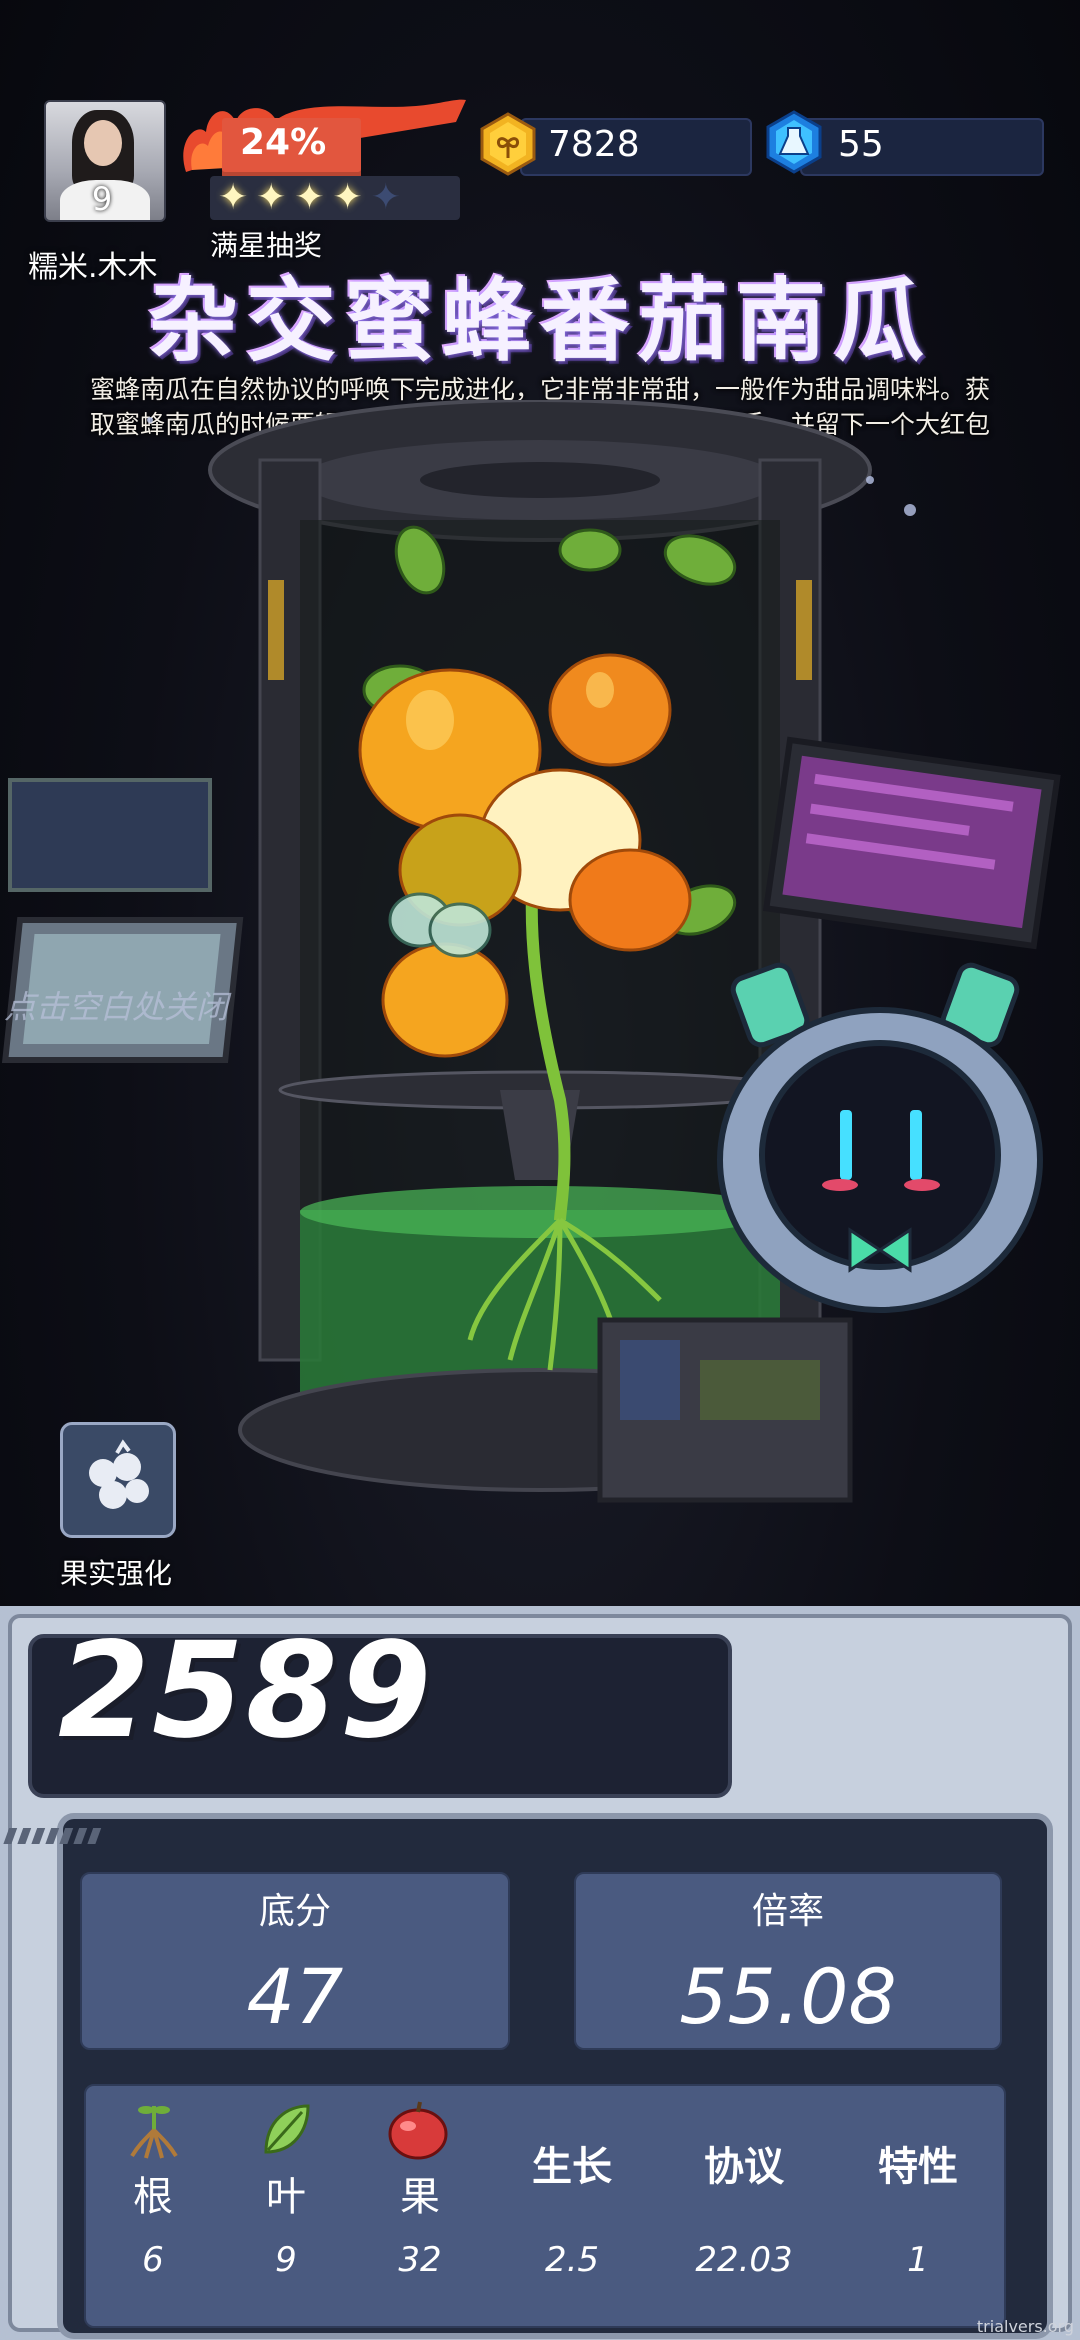 The height and width of the screenshot is (2340, 1080). What do you see at coordinates (880, 1137) in the screenshot?
I see `robot-mascot` at bounding box center [880, 1137].